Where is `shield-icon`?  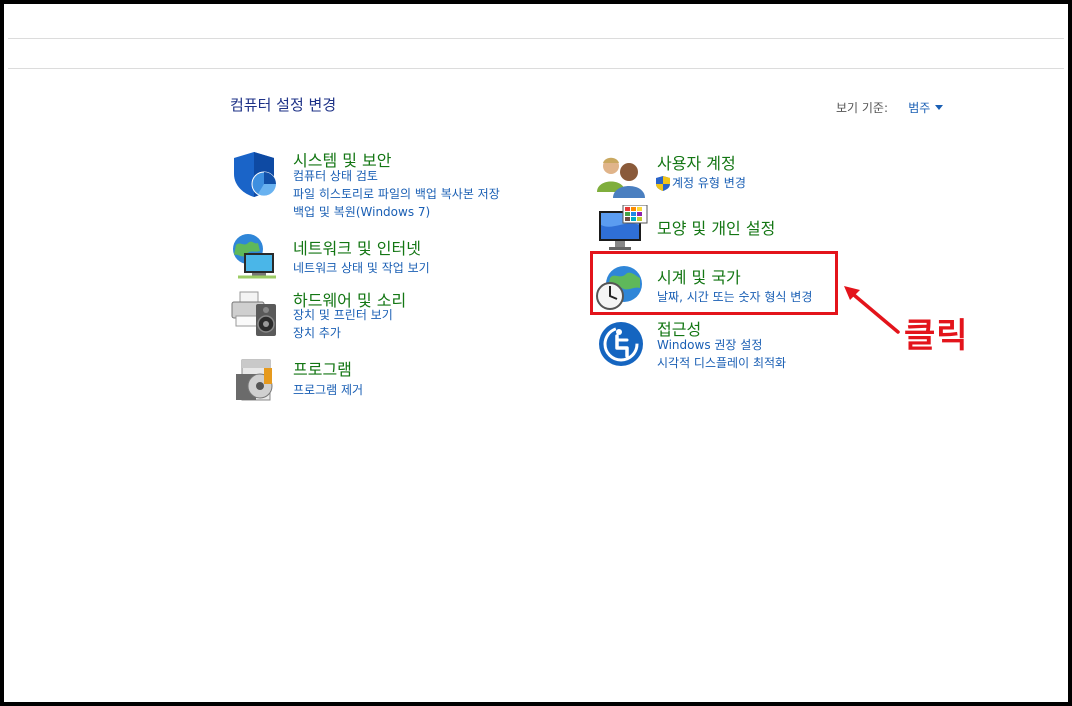 shield-icon is located at coordinates (256, 174).